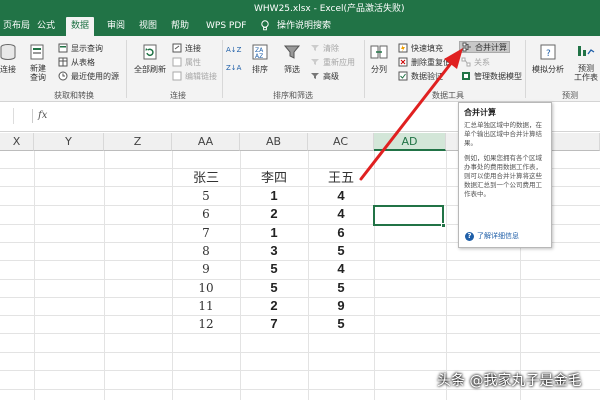  I want to click on title-bar: WHW25.xlsx - Excel(产品激活失败), so click(300, 7).